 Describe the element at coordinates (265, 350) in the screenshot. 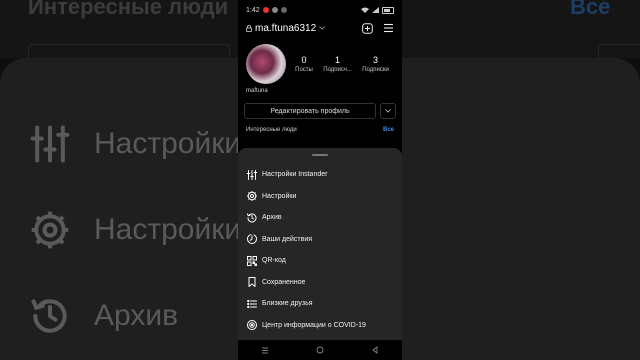

I see `recent-apps-icon` at that location.